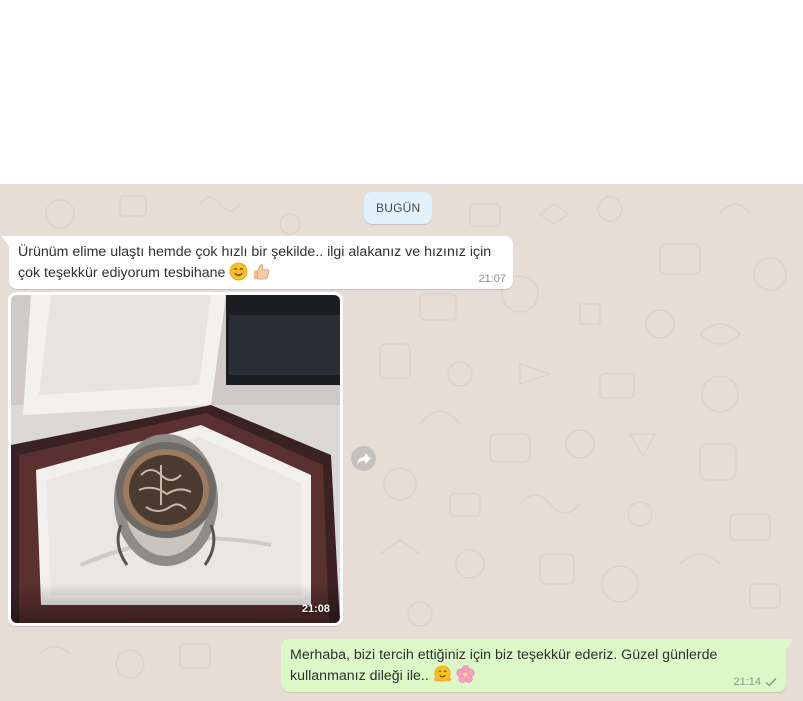 Image resolution: width=803 pixels, height=701 pixels. Describe the element at coordinates (747, 682) in the screenshot. I see `message-time: 21:14` at that location.